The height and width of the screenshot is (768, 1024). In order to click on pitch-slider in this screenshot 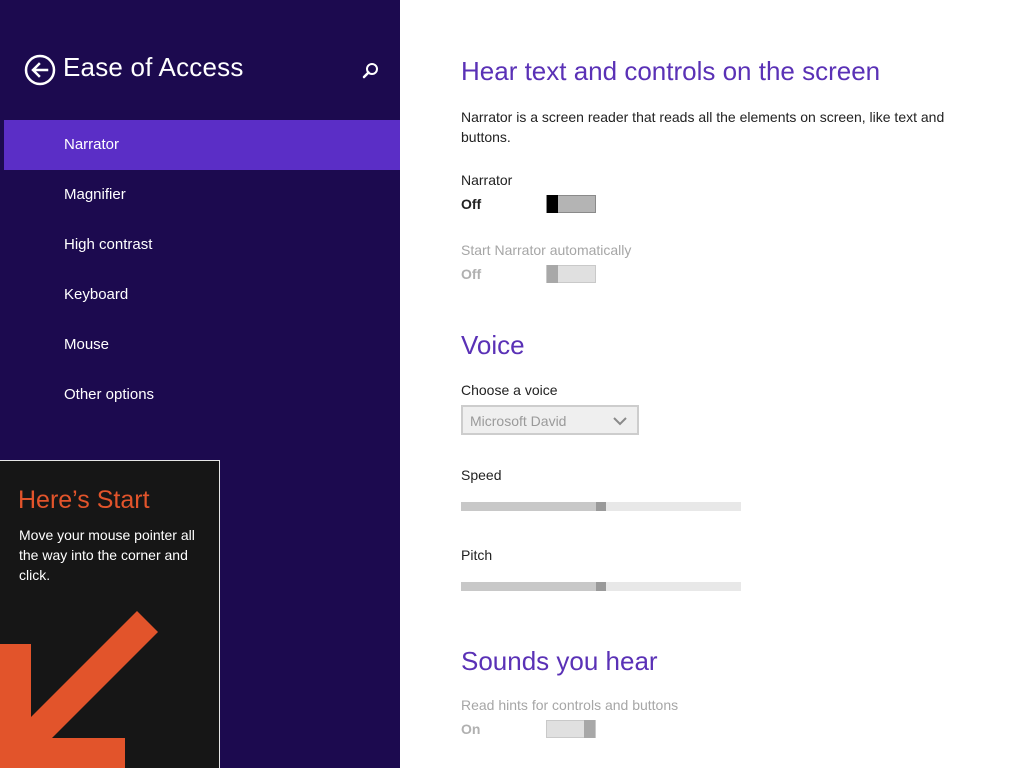, I will do `click(601, 586)`.